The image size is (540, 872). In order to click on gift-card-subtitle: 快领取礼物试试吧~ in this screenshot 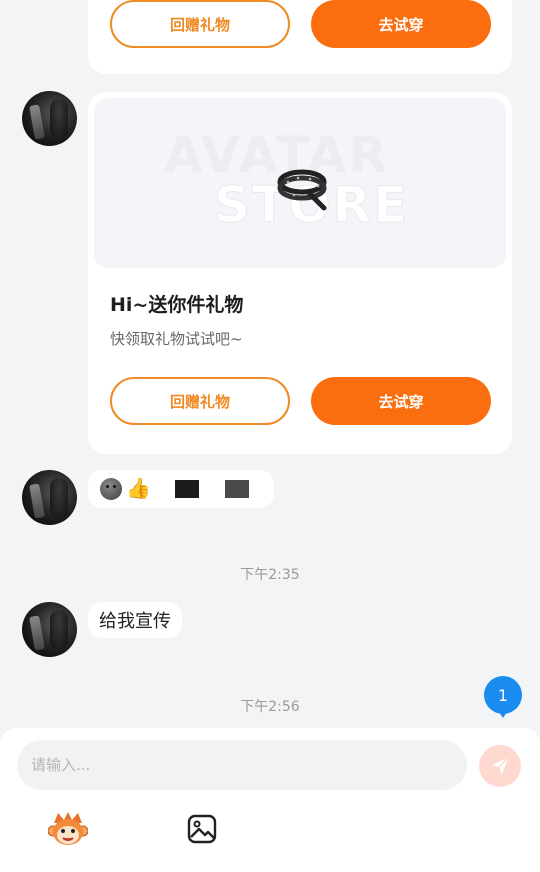, I will do `click(176, 339)`.